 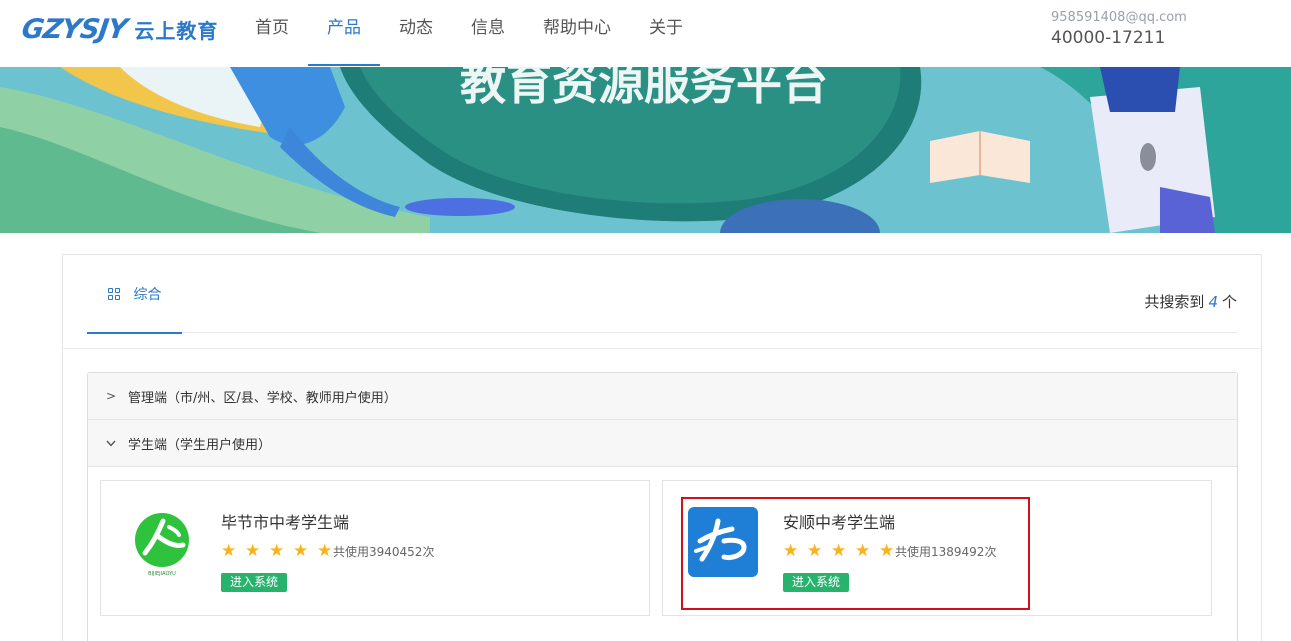 I want to click on contact-phone: 40000-17211, so click(x=1108, y=38).